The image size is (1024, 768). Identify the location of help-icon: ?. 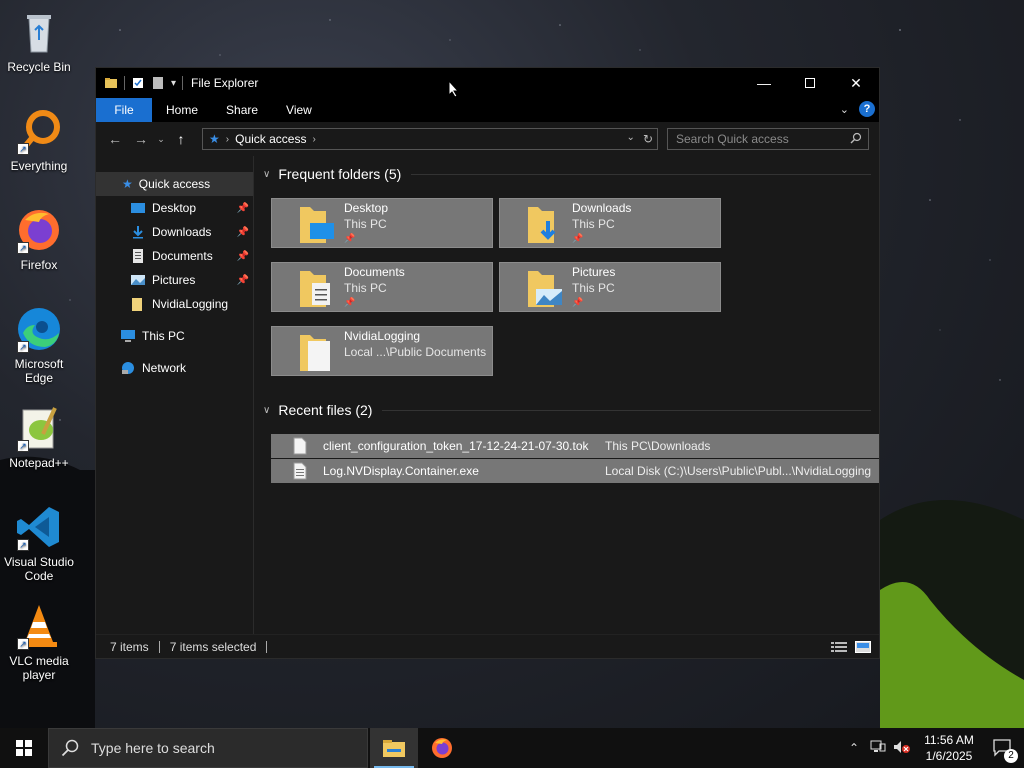
(867, 109).